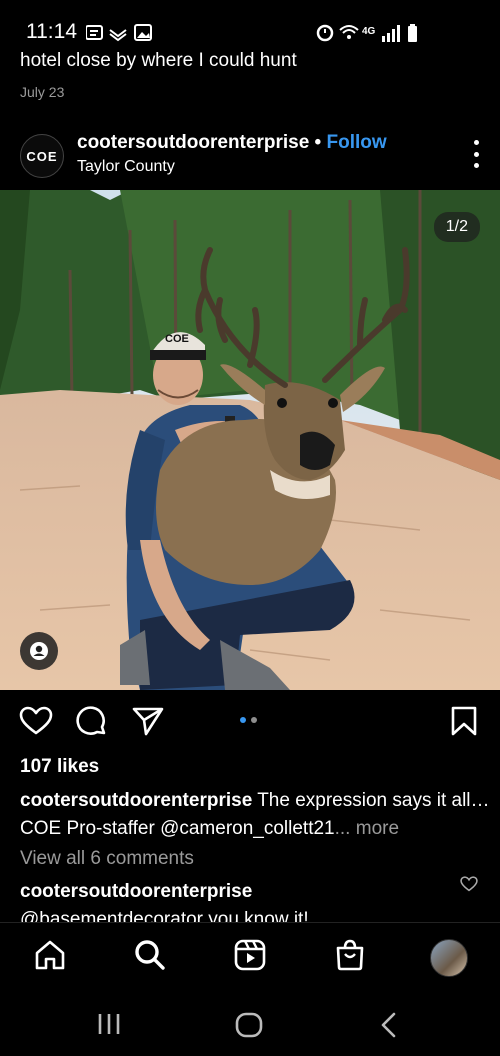 The image size is (500, 1056). Describe the element at coordinates (193, 142) in the screenshot. I see `post-username: cootersoutdoorenterprise` at that location.